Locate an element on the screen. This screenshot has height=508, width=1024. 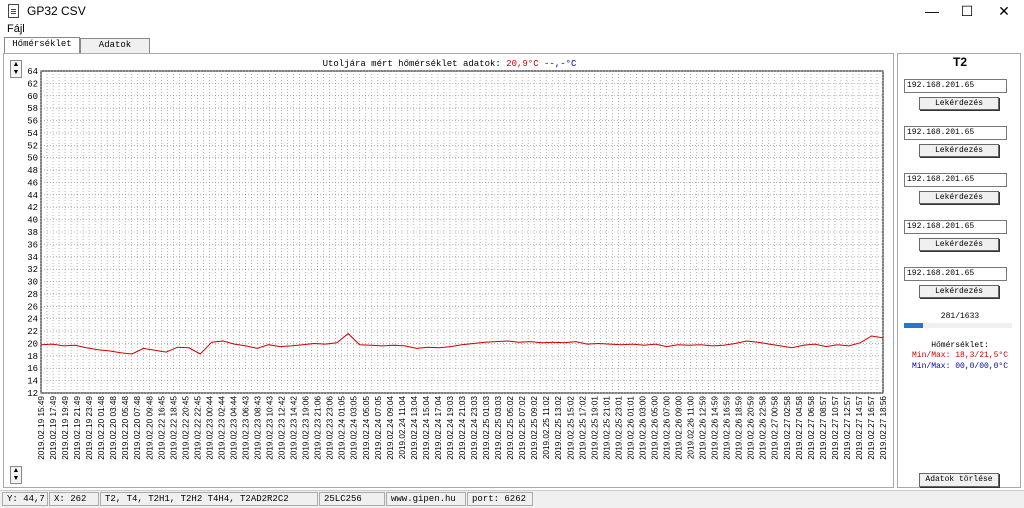
zoom-spin-top: ▲ ▼ is located at coordinates (16, 69).